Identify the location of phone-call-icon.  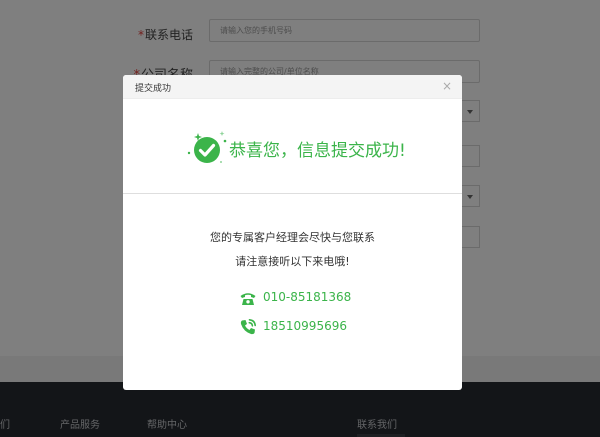
(248, 327).